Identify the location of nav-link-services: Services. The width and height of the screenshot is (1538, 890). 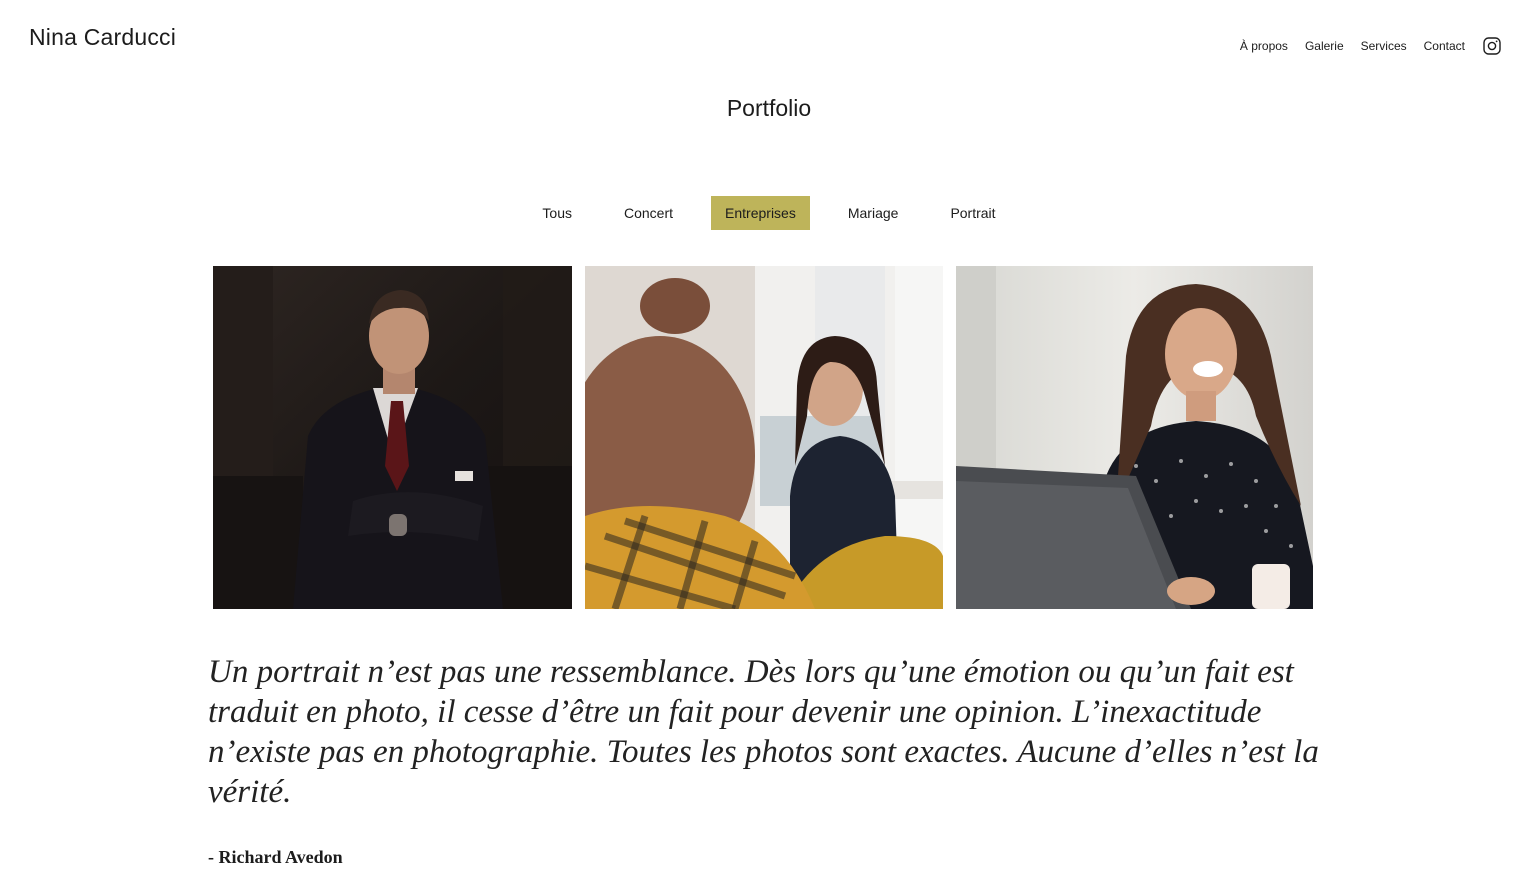
(1384, 46).